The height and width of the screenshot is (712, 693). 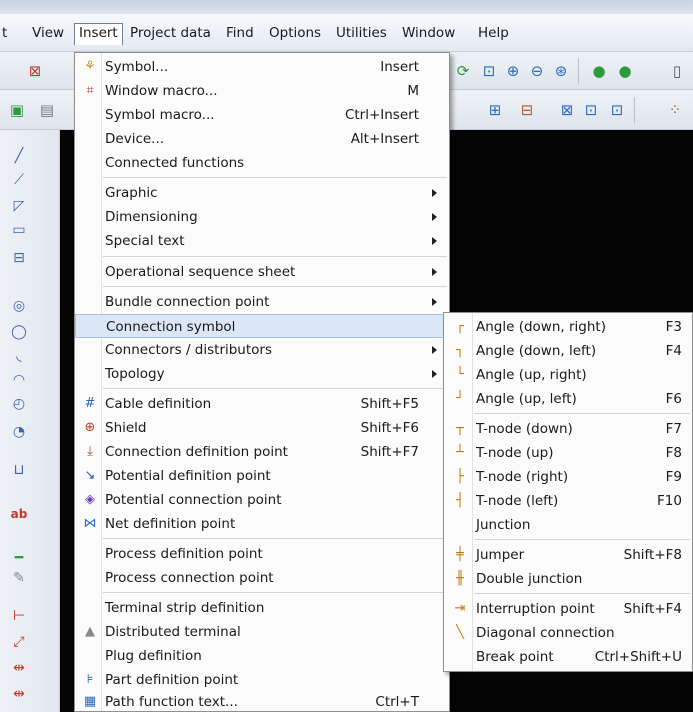 What do you see at coordinates (5, 34) in the screenshot?
I see `menu-edit-partial: t` at bounding box center [5, 34].